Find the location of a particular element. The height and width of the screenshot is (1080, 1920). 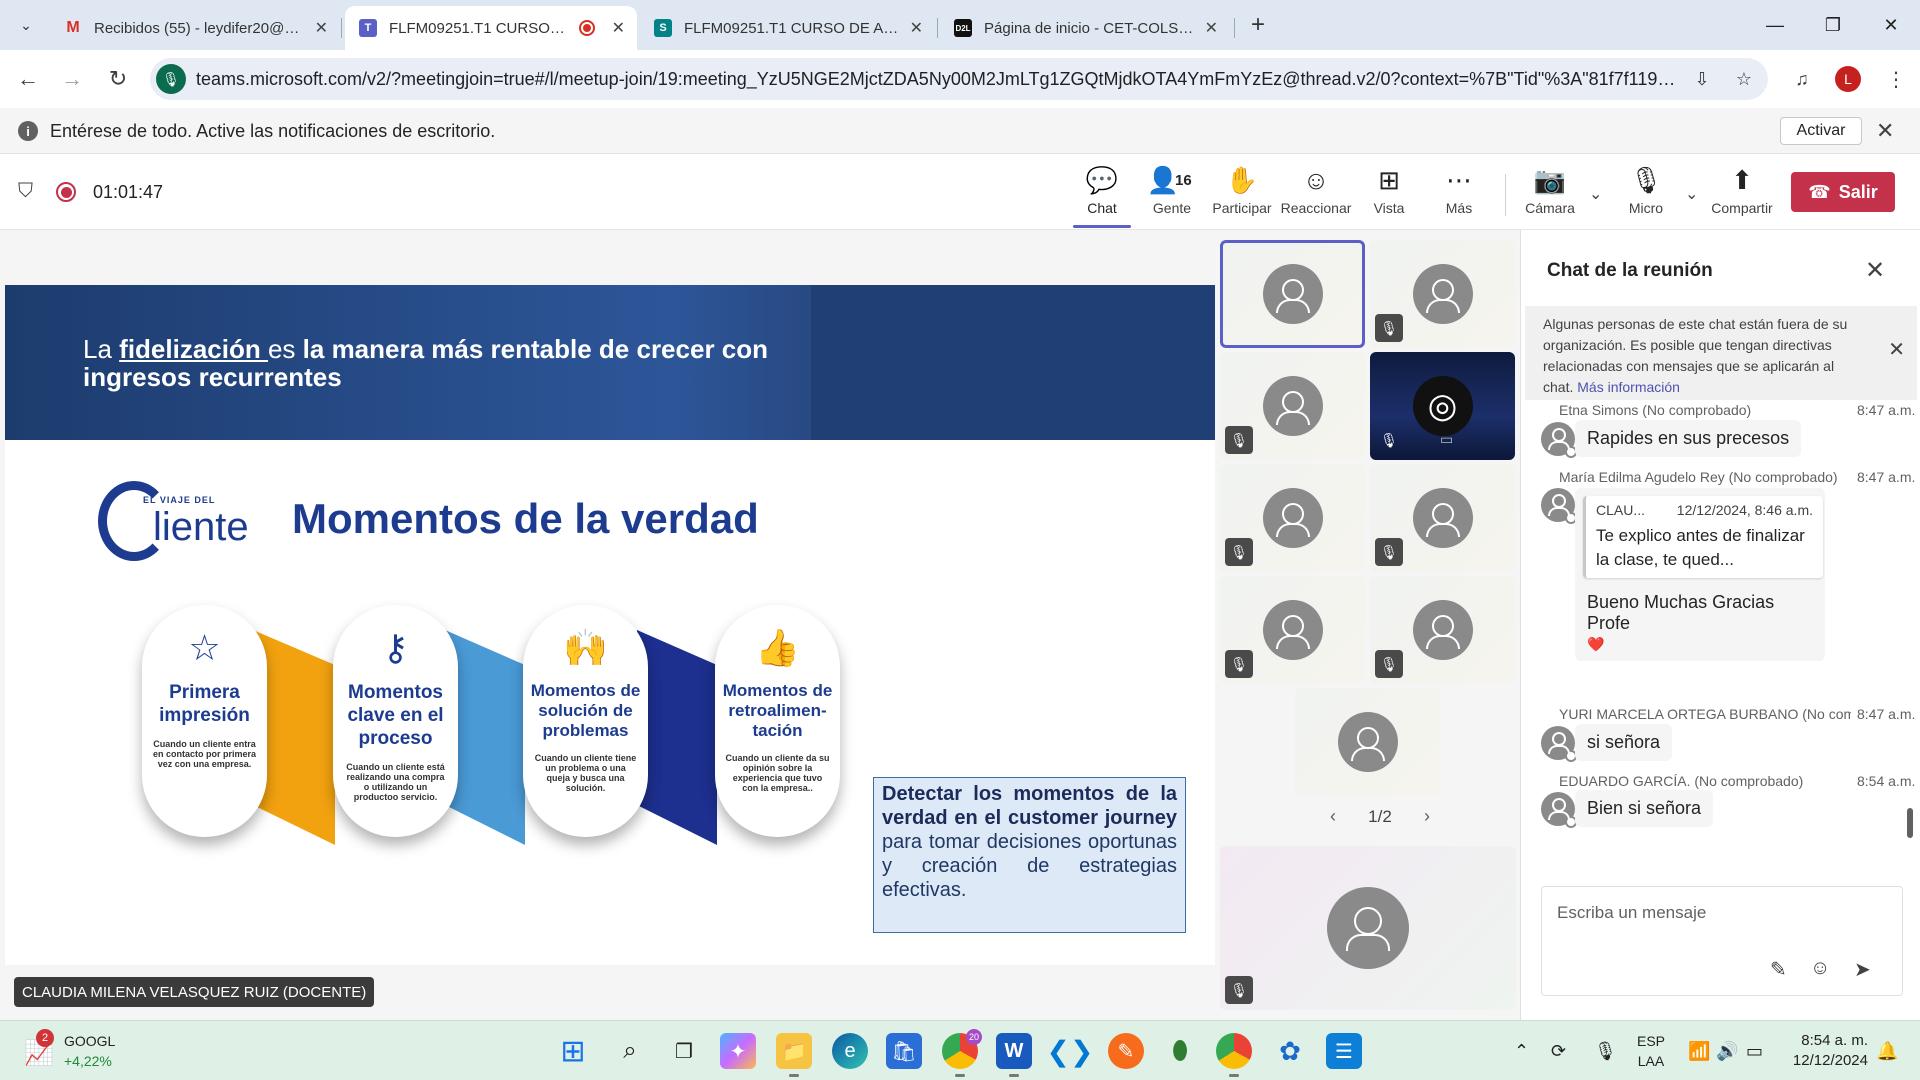

chrome-profile-icon: 20 is located at coordinates (962, 1053).